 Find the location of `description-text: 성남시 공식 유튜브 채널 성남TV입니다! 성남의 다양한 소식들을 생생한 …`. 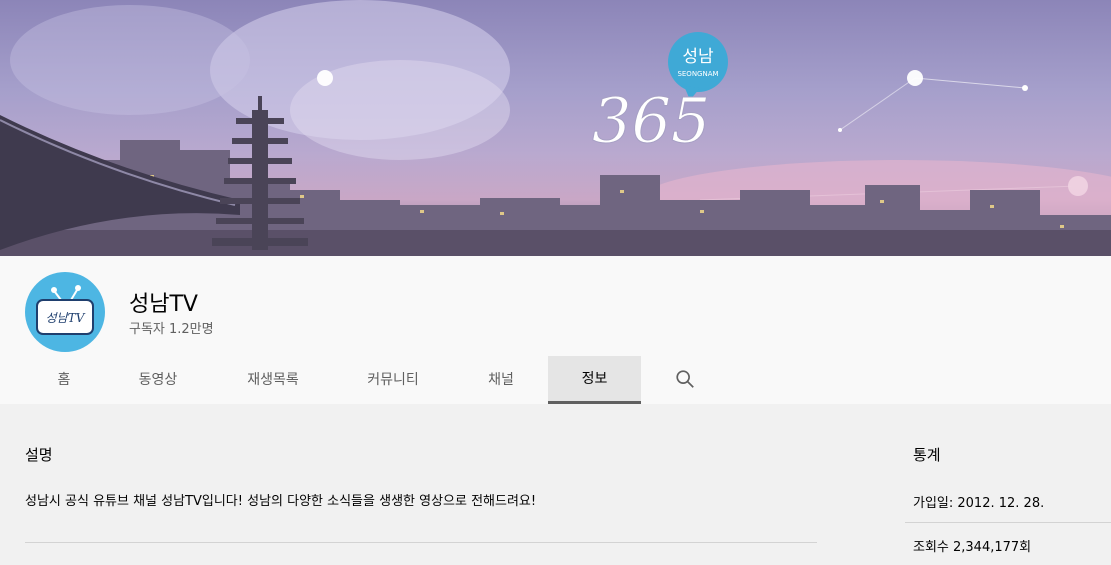

description-text: 성남시 공식 유튜브 채널 성남TV입니다! 성남의 다양한 소식들을 생생한 … is located at coordinates (281, 501).